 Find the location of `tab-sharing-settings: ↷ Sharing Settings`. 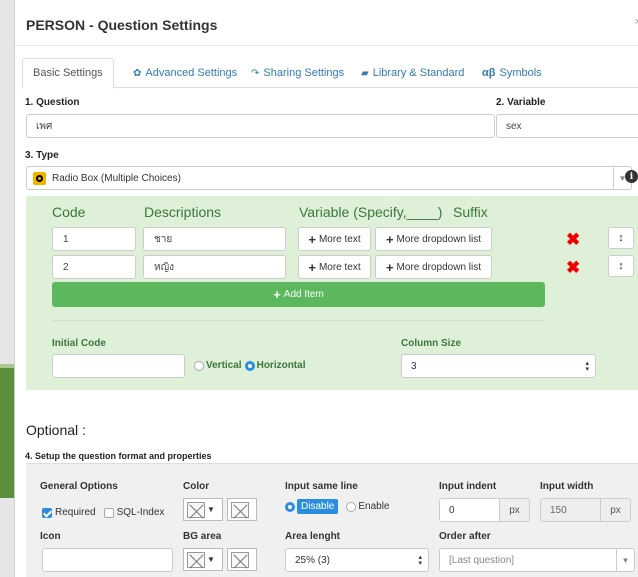

tab-sharing-settings: ↷ Sharing Settings is located at coordinates (297, 73).